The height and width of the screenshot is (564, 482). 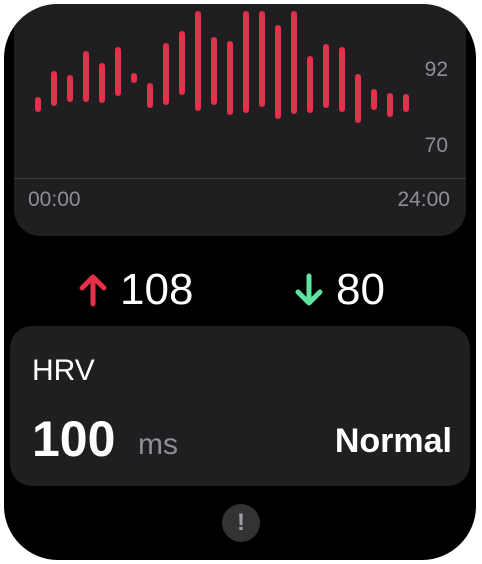 I want to click on exclamation-icon: !, so click(x=241, y=522).